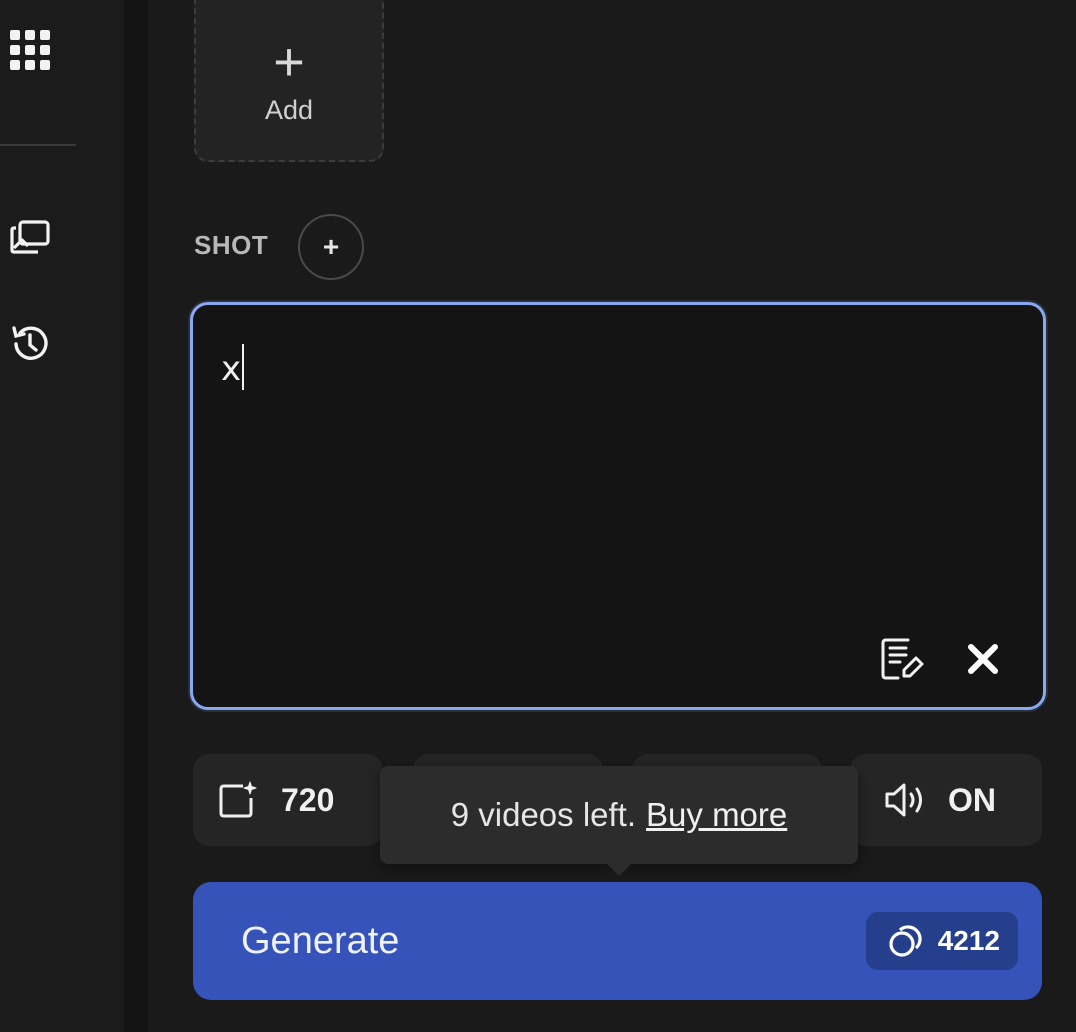 The height and width of the screenshot is (1032, 1076). What do you see at coordinates (983, 659) in the screenshot?
I see `clear-prompt-icon` at bounding box center [983, 659].